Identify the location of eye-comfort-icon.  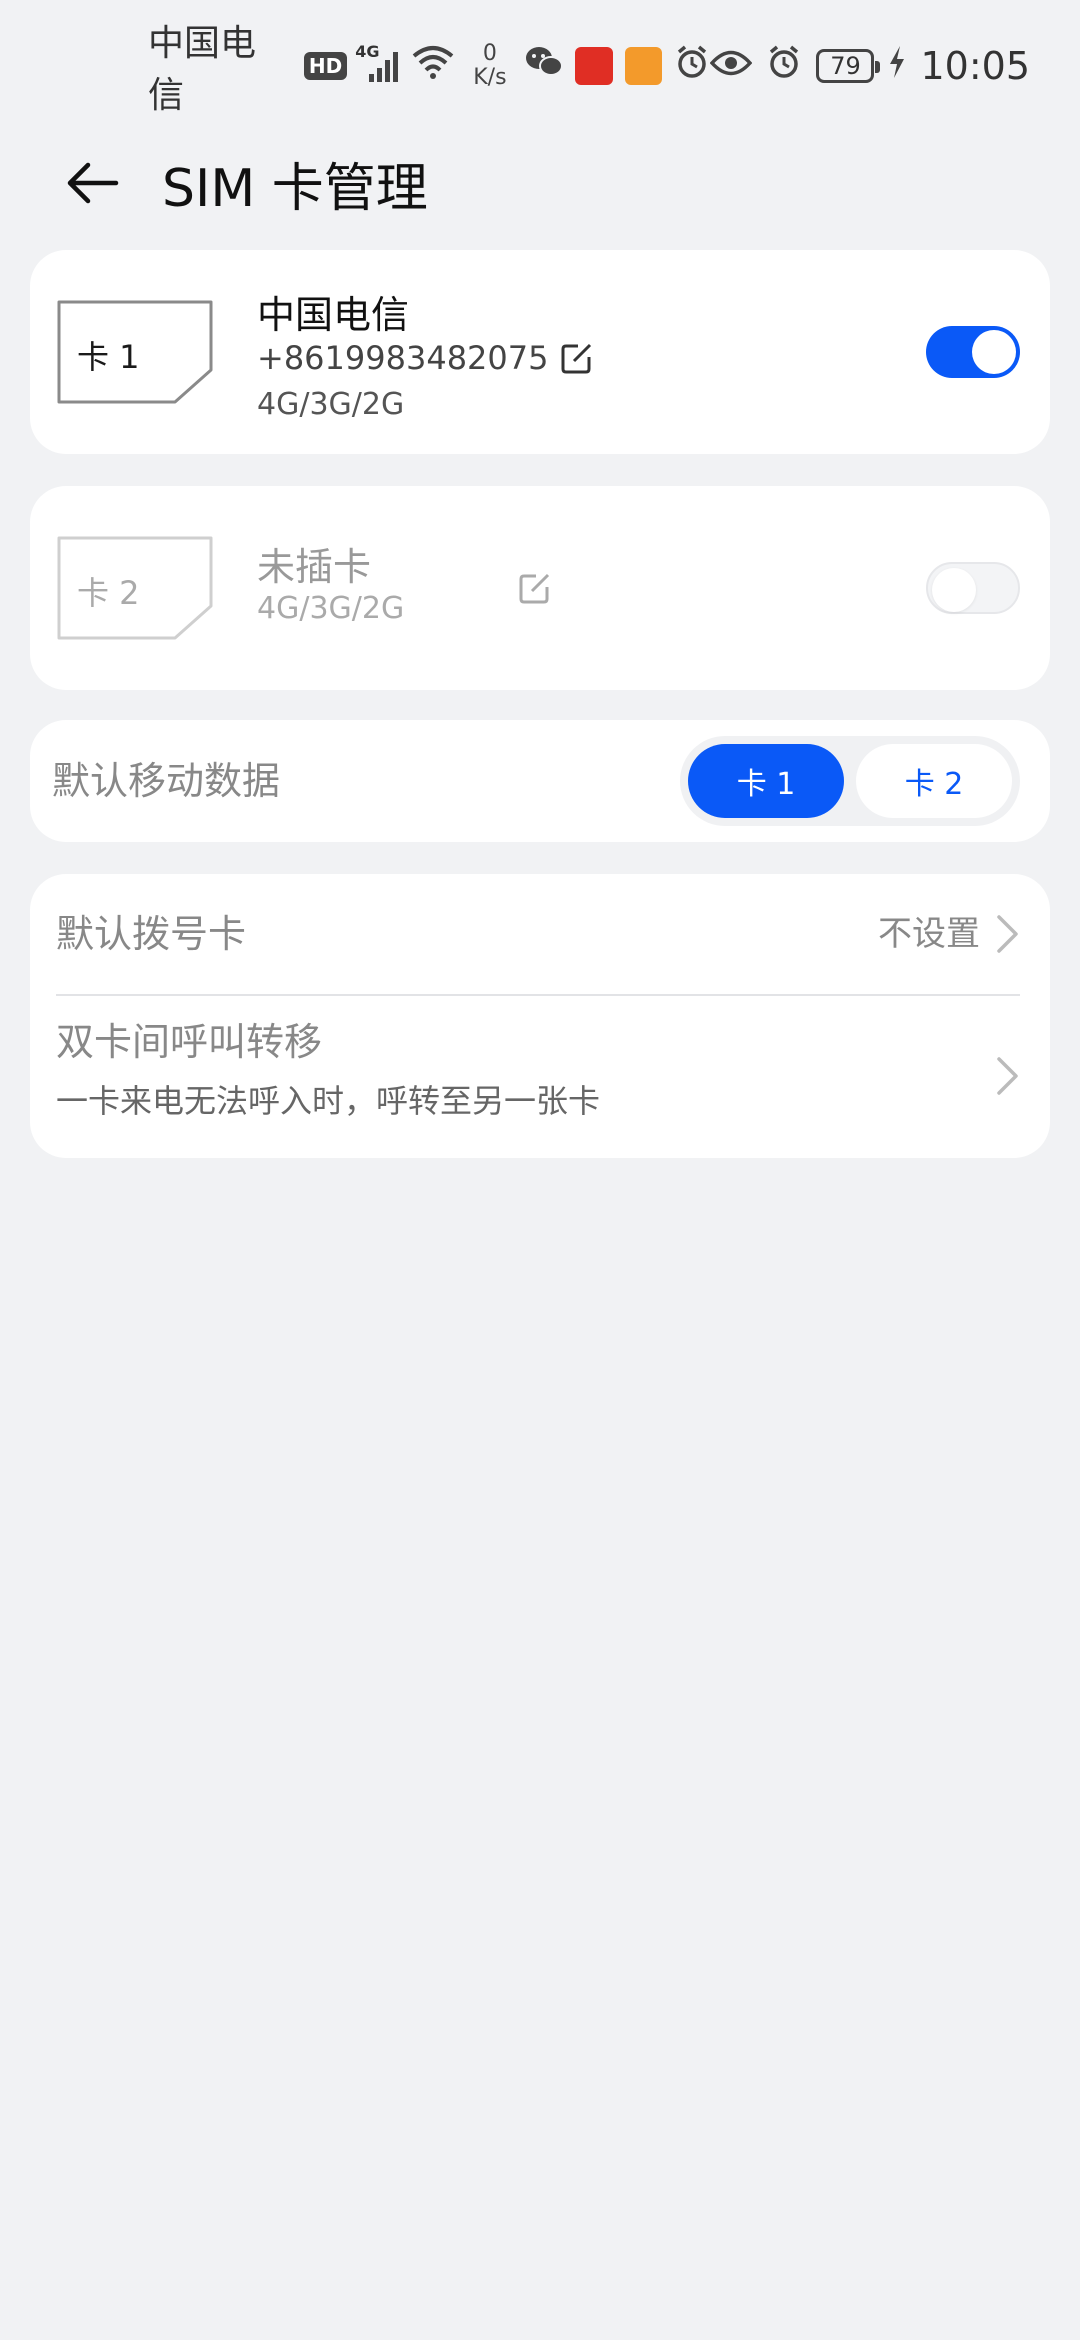
(731, 66).